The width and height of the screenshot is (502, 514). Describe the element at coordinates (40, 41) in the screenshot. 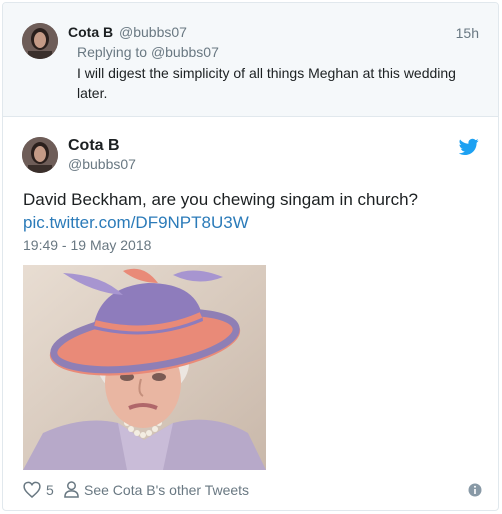

I see `parent-avatar` at that location.